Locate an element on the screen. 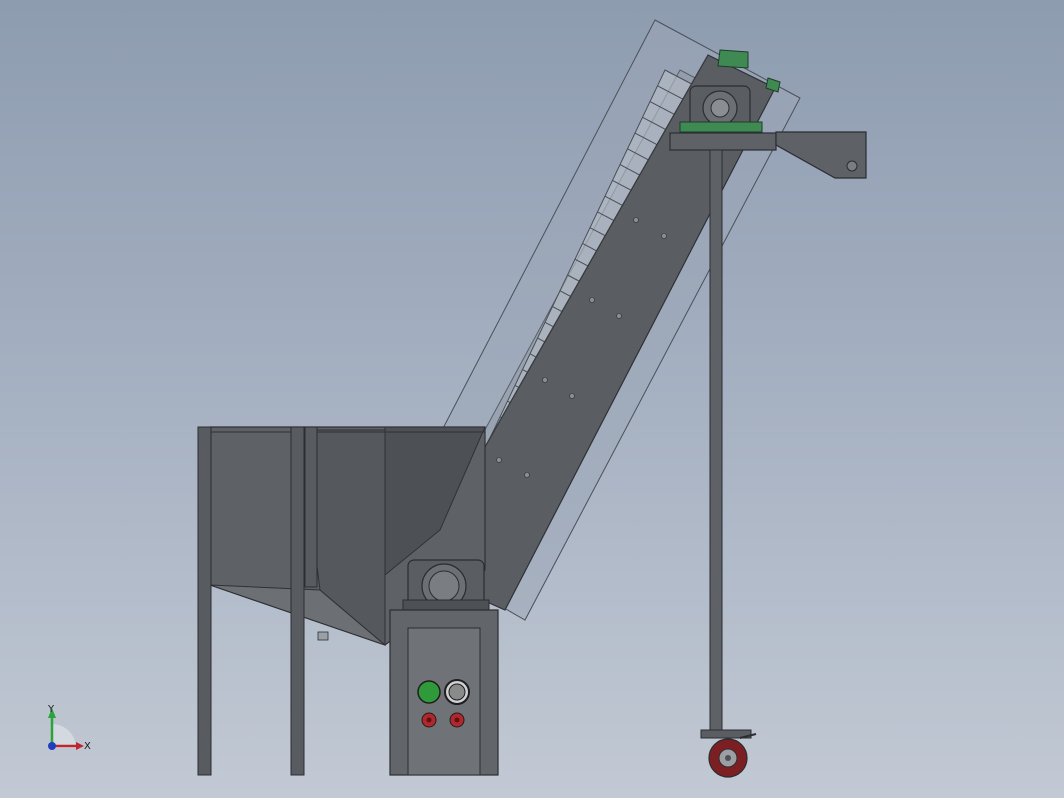 Image resolution: width=1064 pixels, height=798 pixels. x-axis-label: X is located at coordinates (87, 746).